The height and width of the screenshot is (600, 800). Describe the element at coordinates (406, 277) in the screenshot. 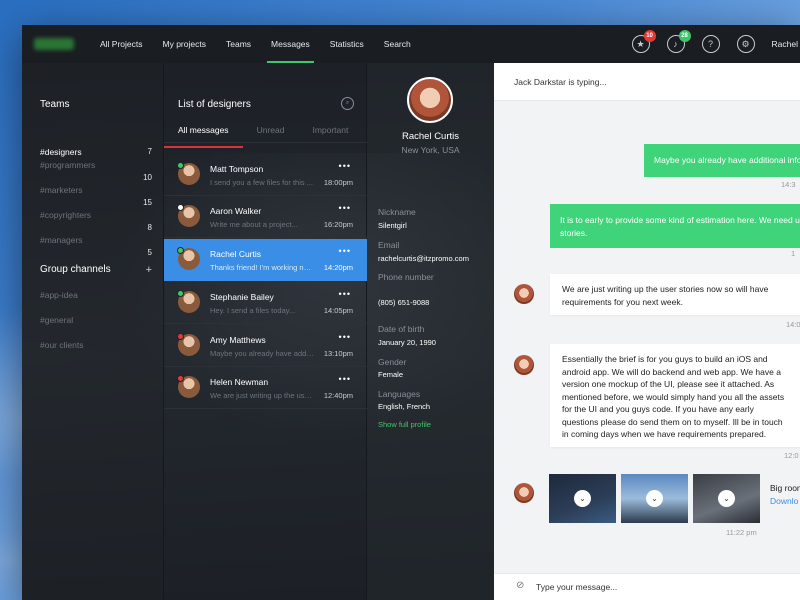

I see `field-label: Phone number` at that location.